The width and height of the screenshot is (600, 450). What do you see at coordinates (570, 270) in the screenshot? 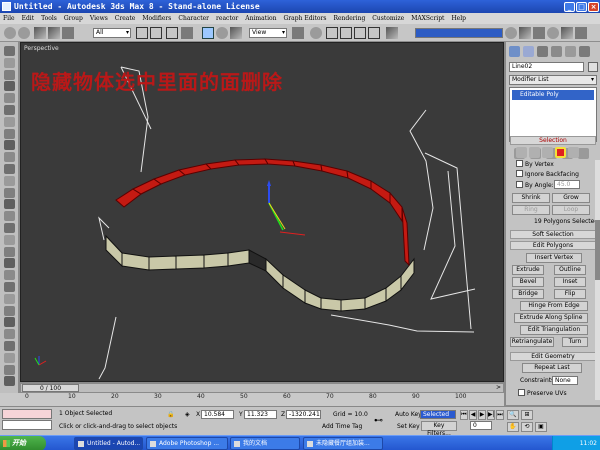
I see `outline-button: Outline` at bounding box center [570, 270].